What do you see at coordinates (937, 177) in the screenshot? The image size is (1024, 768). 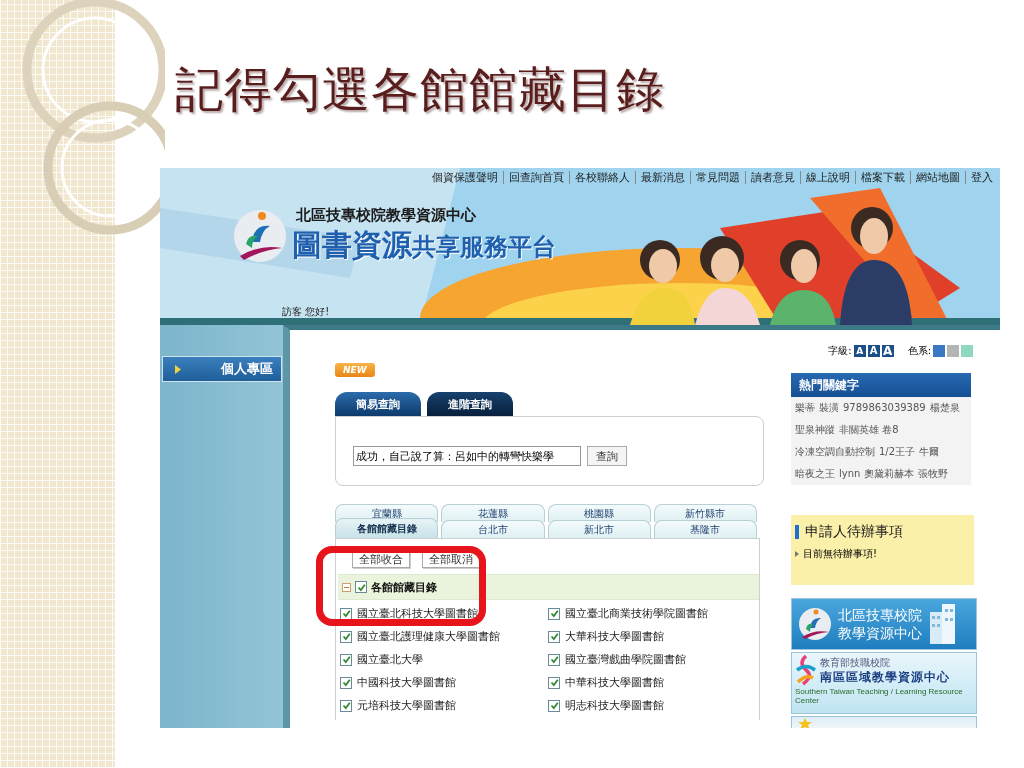 I see `nav-link: 網站地圖` at bounding box center [937, 177].